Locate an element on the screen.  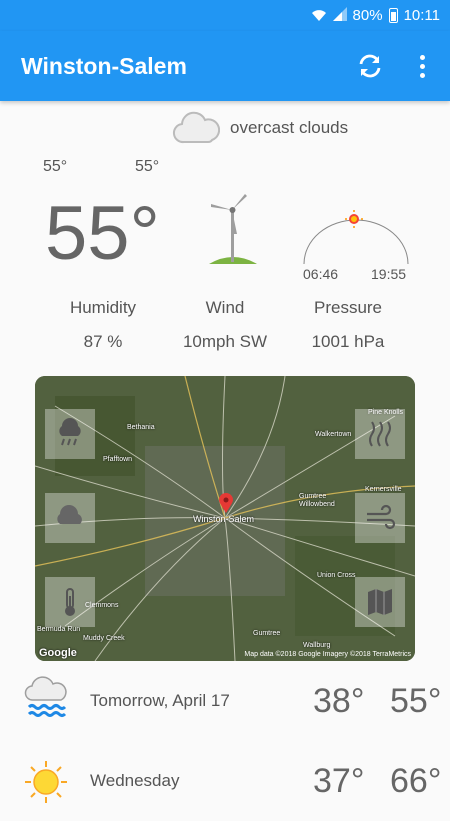
map-label: Pfafftown is located at coordinates (118, 459).